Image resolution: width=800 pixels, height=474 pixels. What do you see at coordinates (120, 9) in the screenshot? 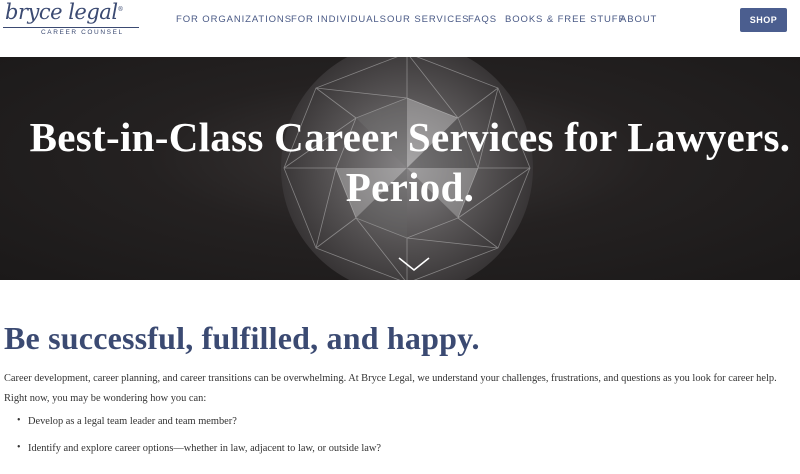
I see `registered-mark: ®` at bounding box center [120, 9].